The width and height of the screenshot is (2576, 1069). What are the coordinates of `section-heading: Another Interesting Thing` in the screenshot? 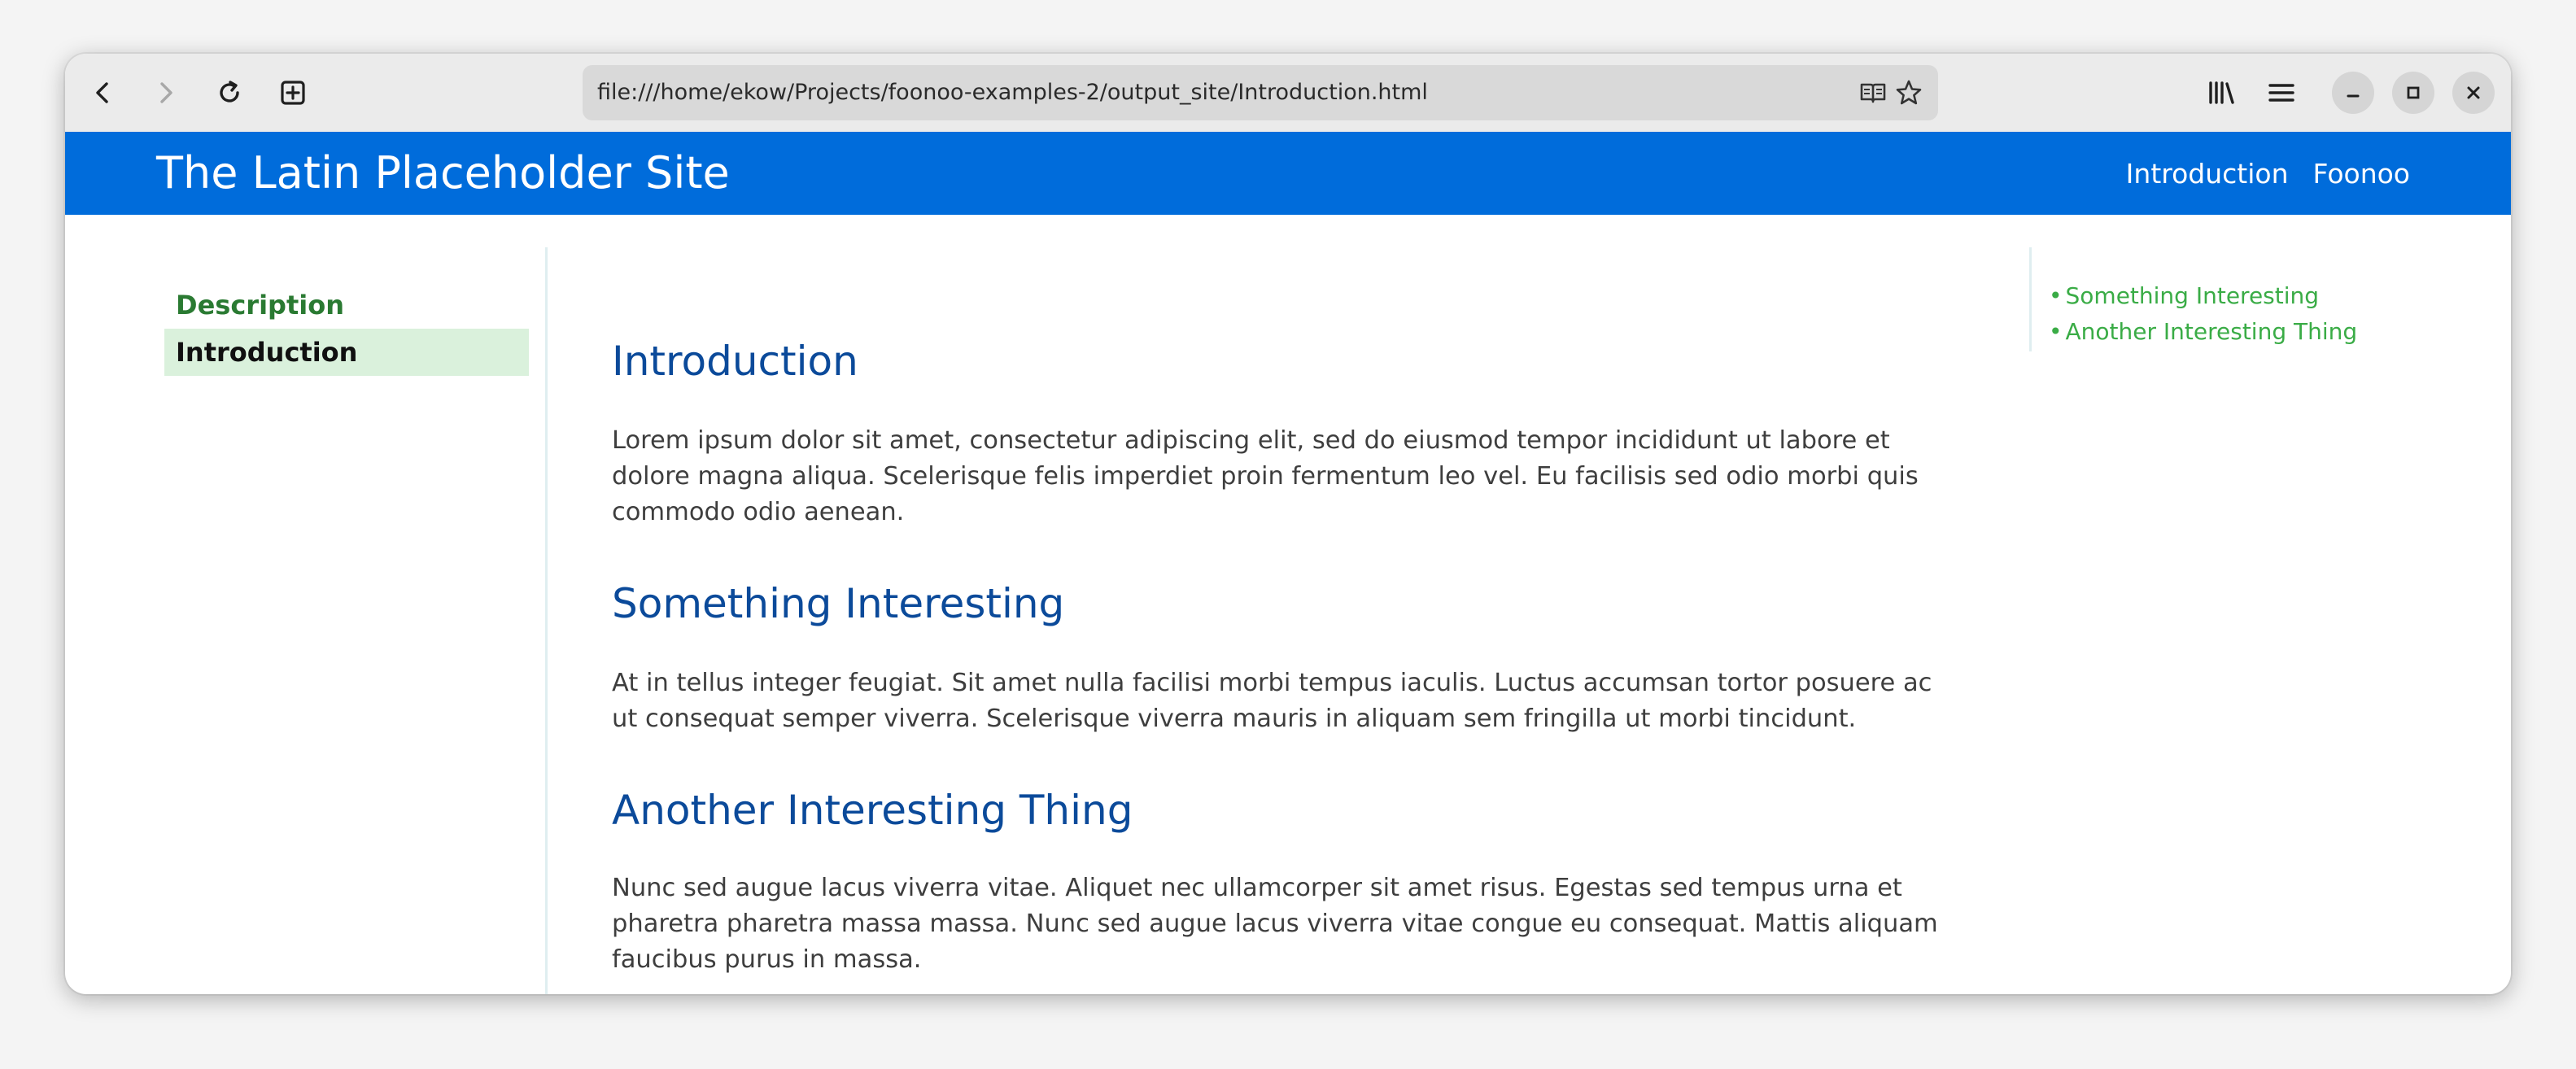 It's located at (872, 810).